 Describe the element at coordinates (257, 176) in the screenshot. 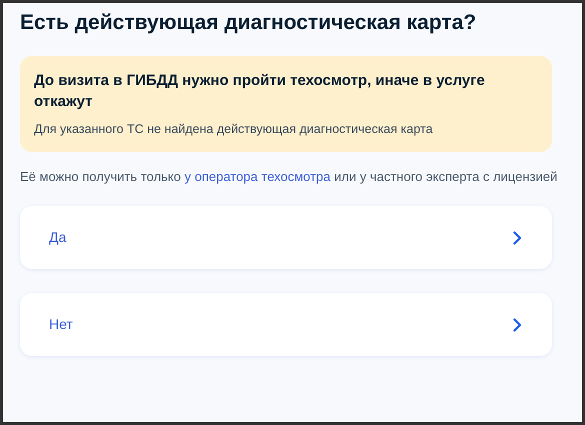

I see `operator-link: у оператора техосмотра` at that location.